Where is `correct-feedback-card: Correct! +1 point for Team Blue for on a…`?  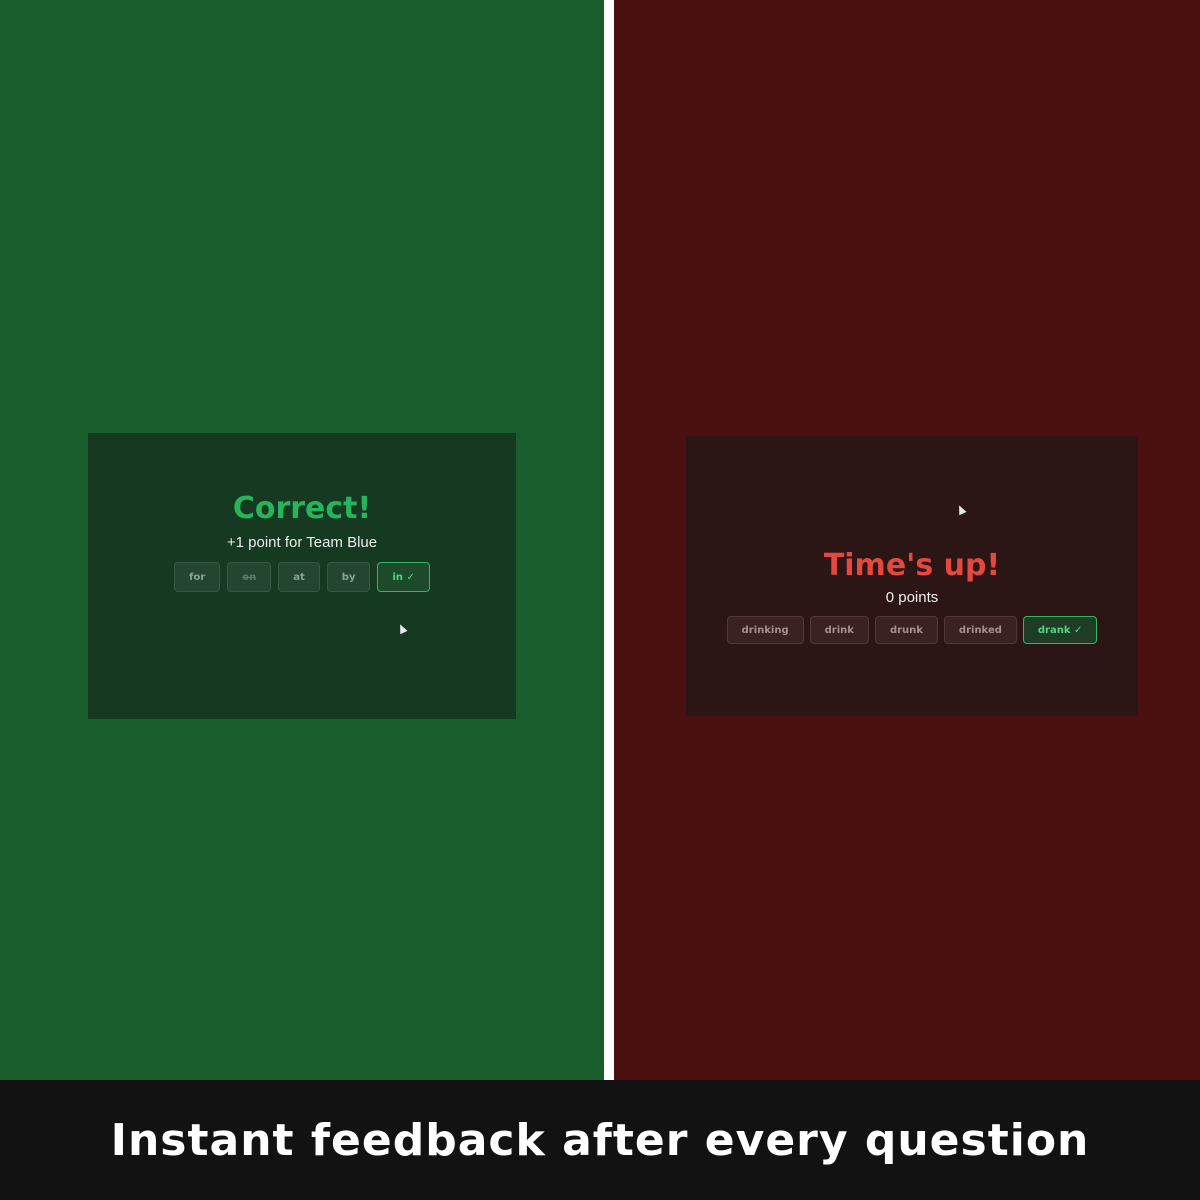 correct-feedback-card: Correct! +1 point for Team Blue for on a… is located at coordinates (302, 576).